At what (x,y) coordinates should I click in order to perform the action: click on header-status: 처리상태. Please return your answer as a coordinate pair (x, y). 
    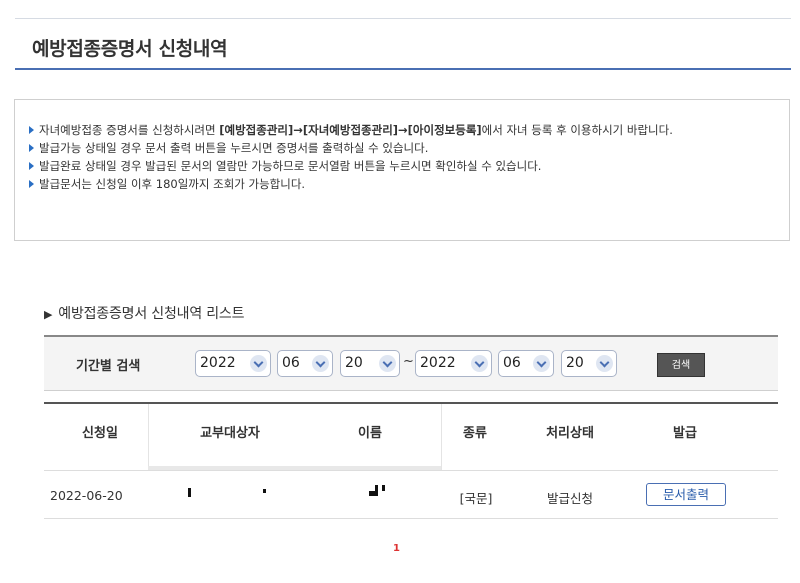
    Looking at the image, I should click on (570, 433).